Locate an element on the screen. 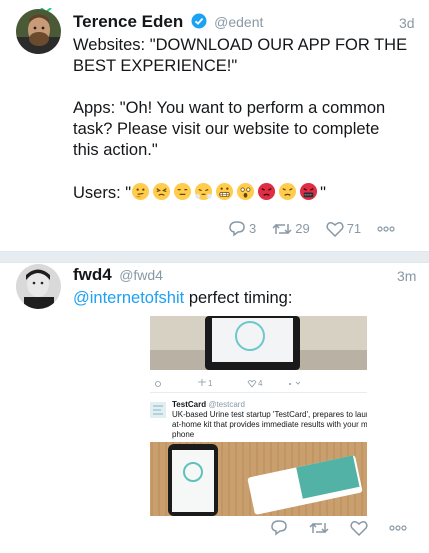  timestamp: 3m is located at coordinates (406, 276).